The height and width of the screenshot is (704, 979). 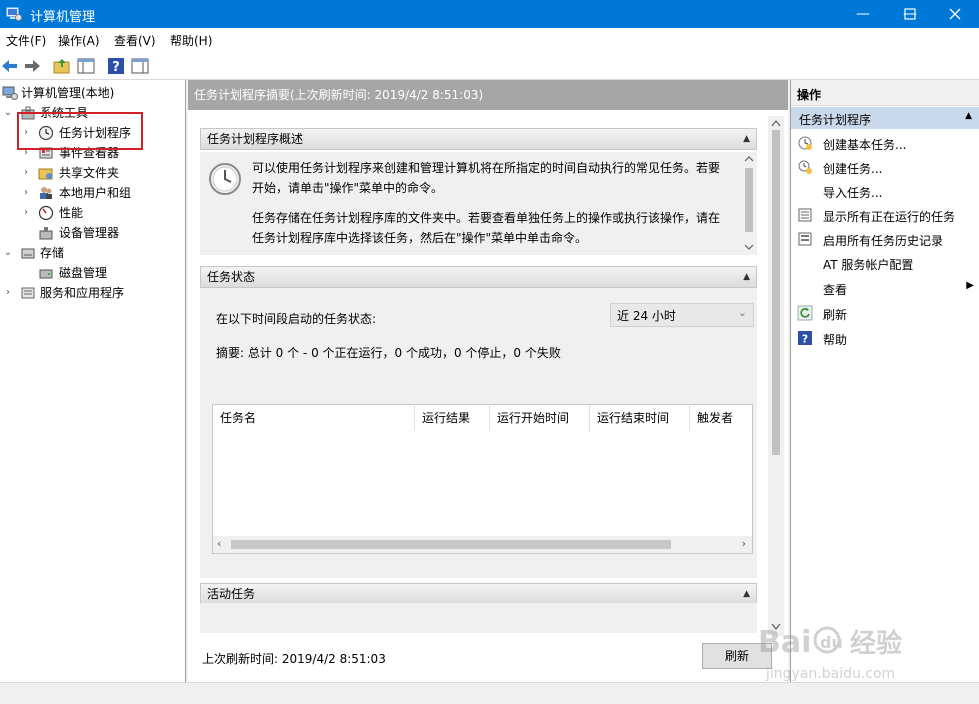 I want to click on overview-scrollbar, so click(x=749, y=203).